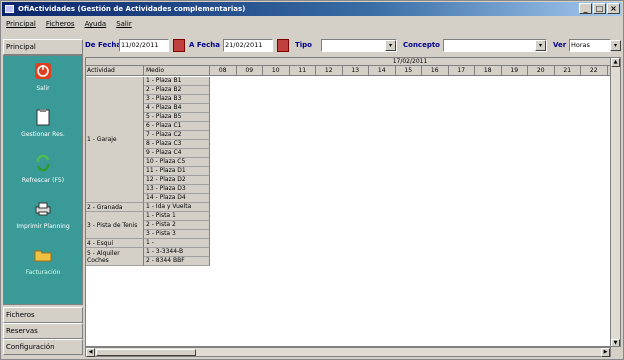 This screenshot has width=624, height=360. What do you see at coordinates (495, 45) in the screenshot?
I see `concepto-select` at bounding box center [495, 45].